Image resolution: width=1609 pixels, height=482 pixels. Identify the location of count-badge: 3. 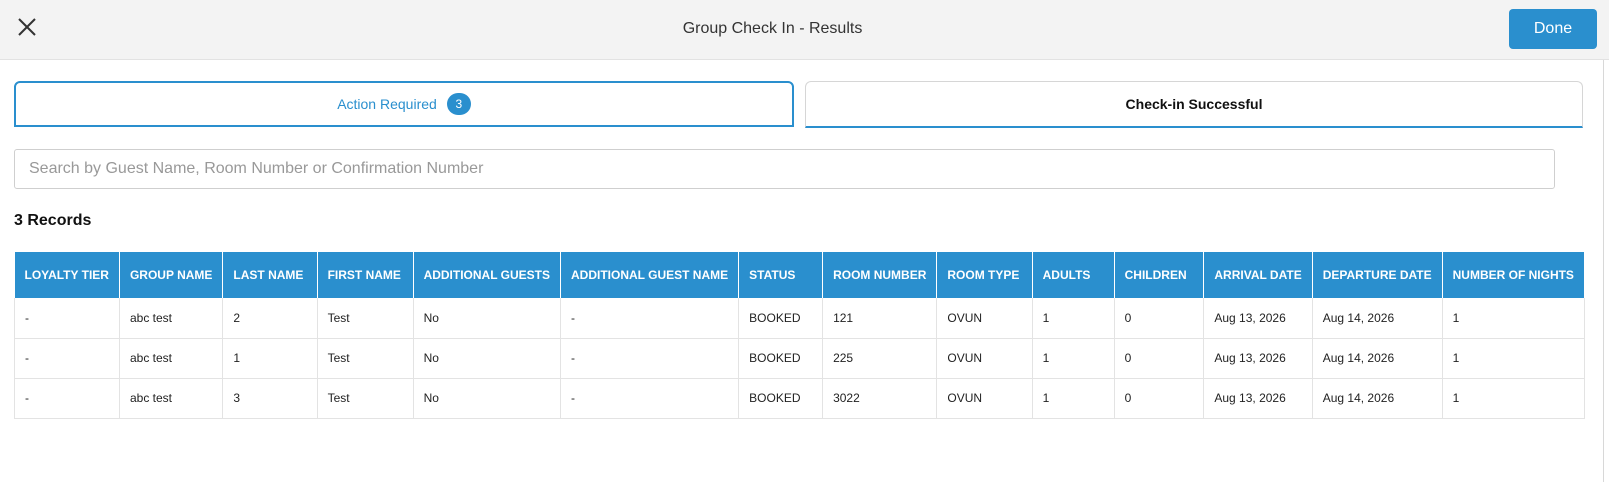
(458, 104).